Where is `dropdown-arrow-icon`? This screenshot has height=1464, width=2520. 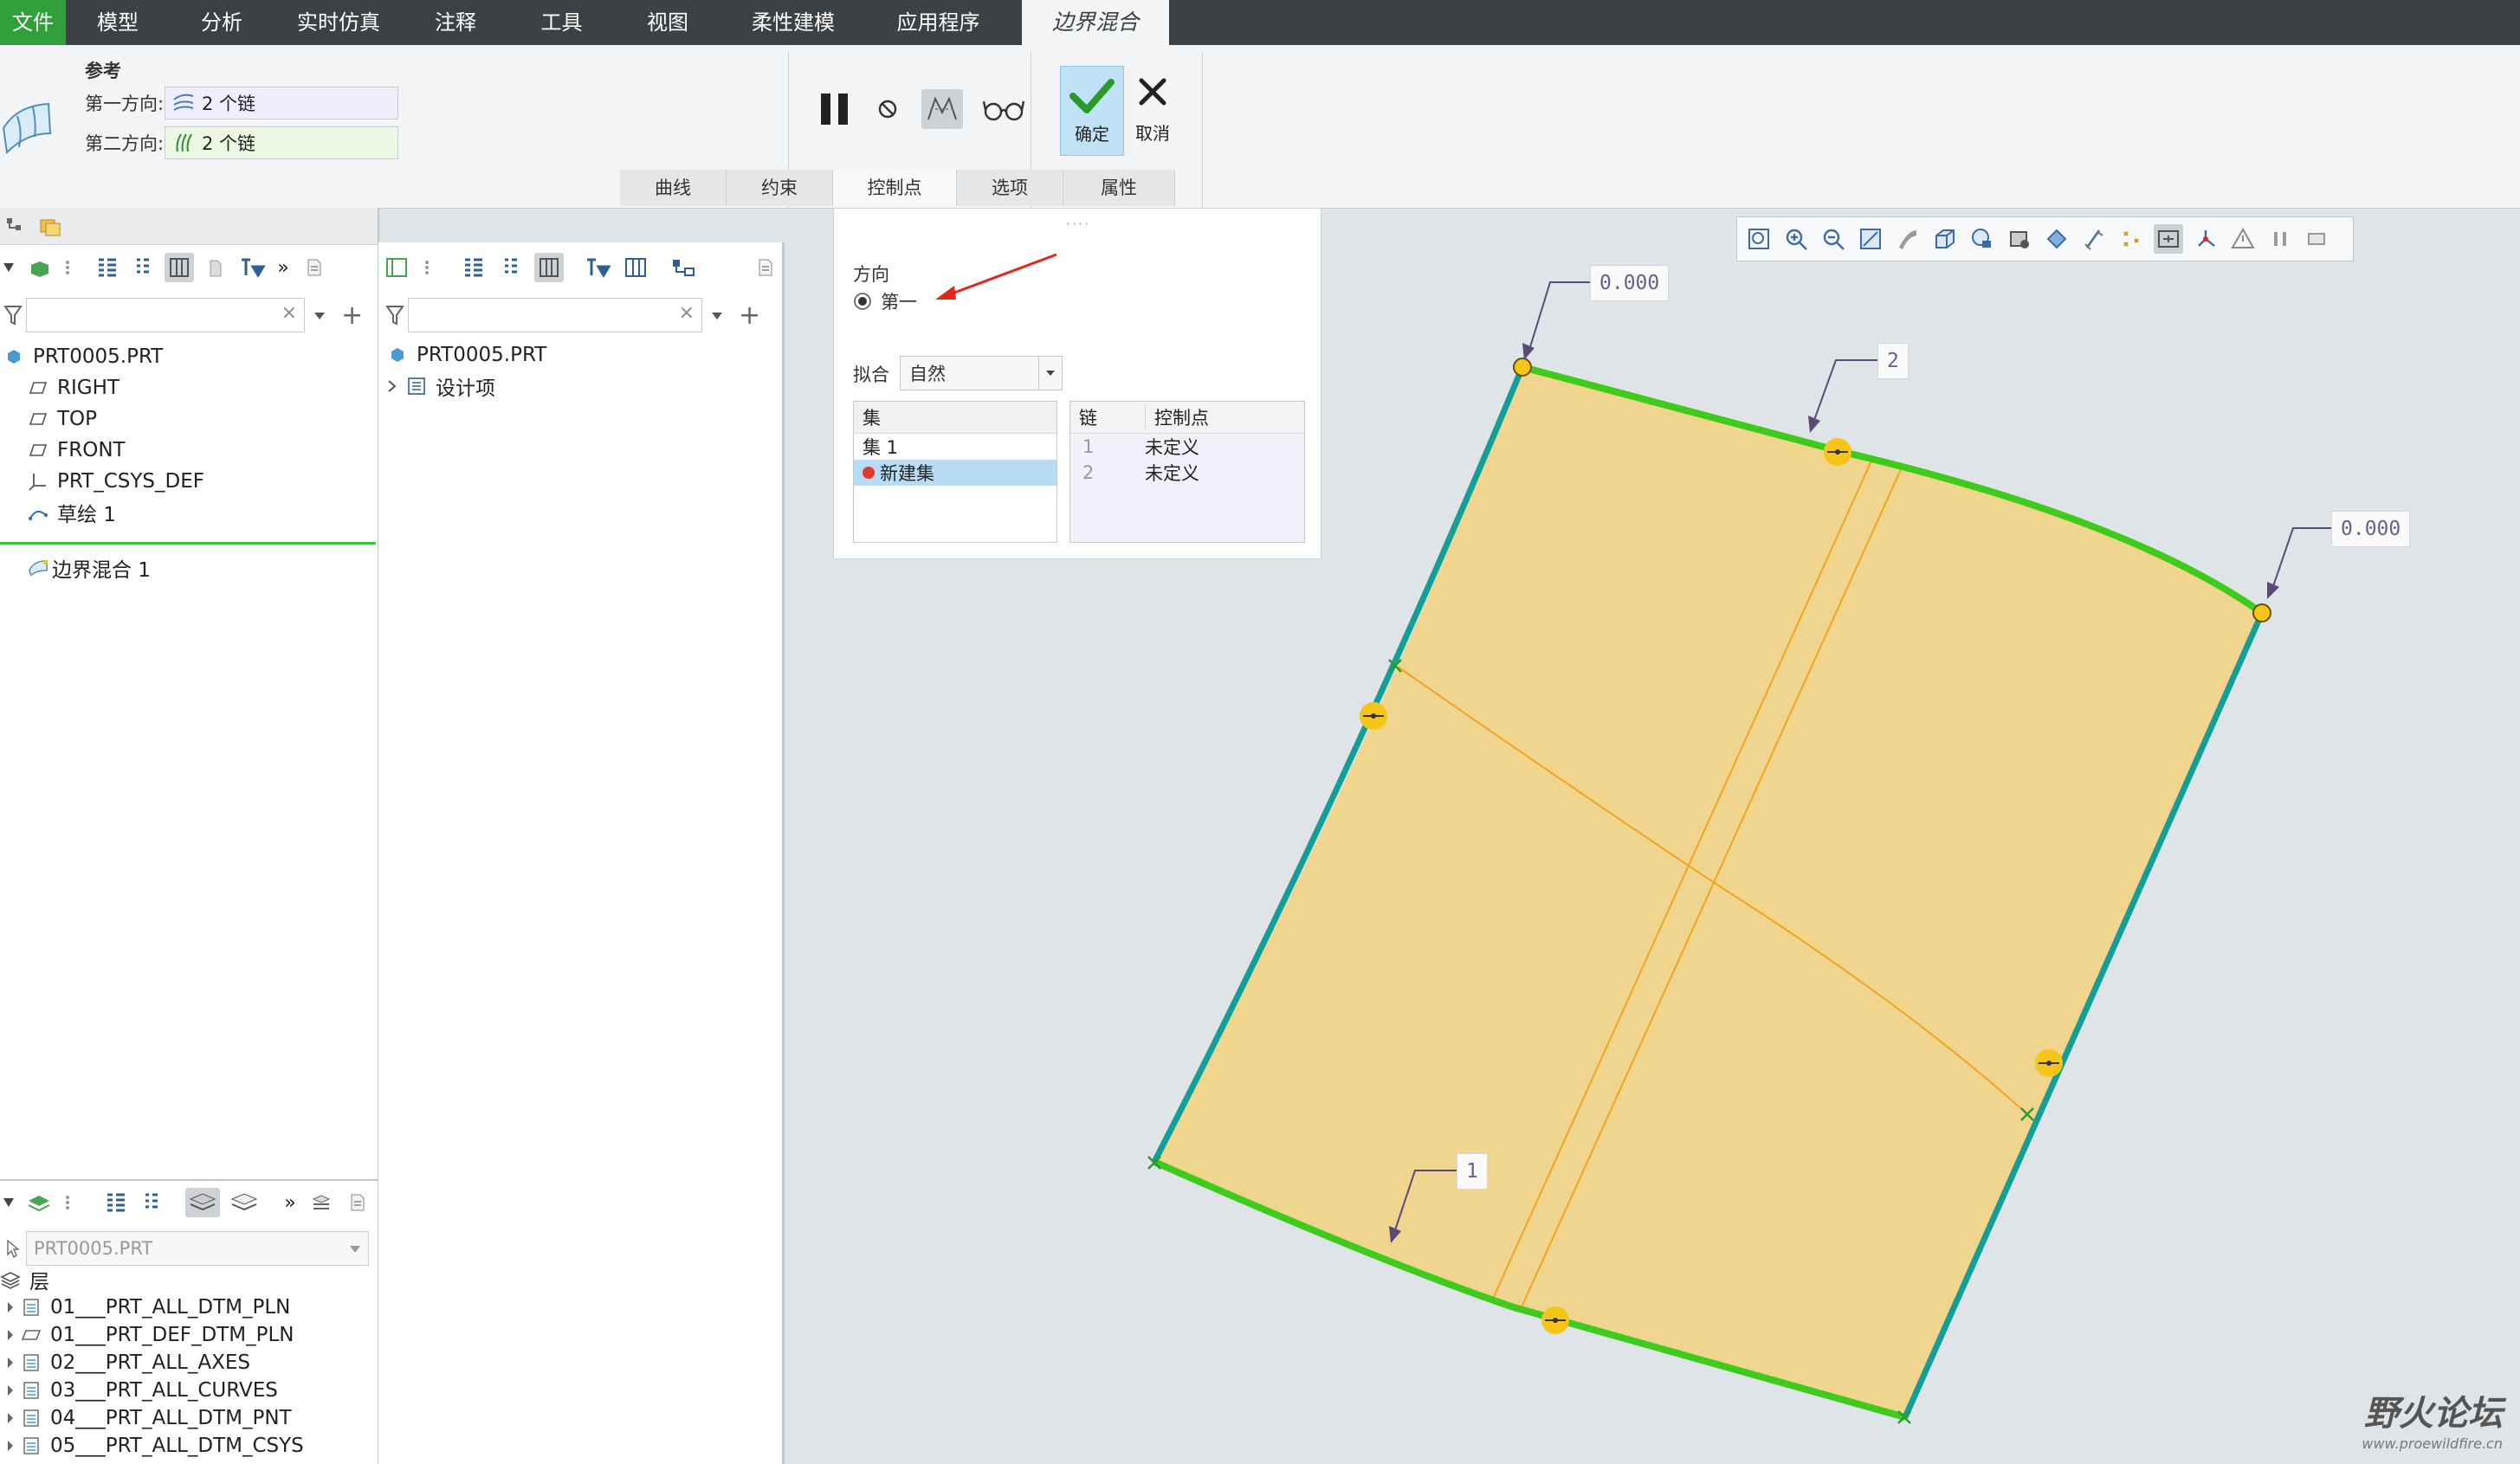
dropdown-arrow-icon is located at coordinates (1050, 373).